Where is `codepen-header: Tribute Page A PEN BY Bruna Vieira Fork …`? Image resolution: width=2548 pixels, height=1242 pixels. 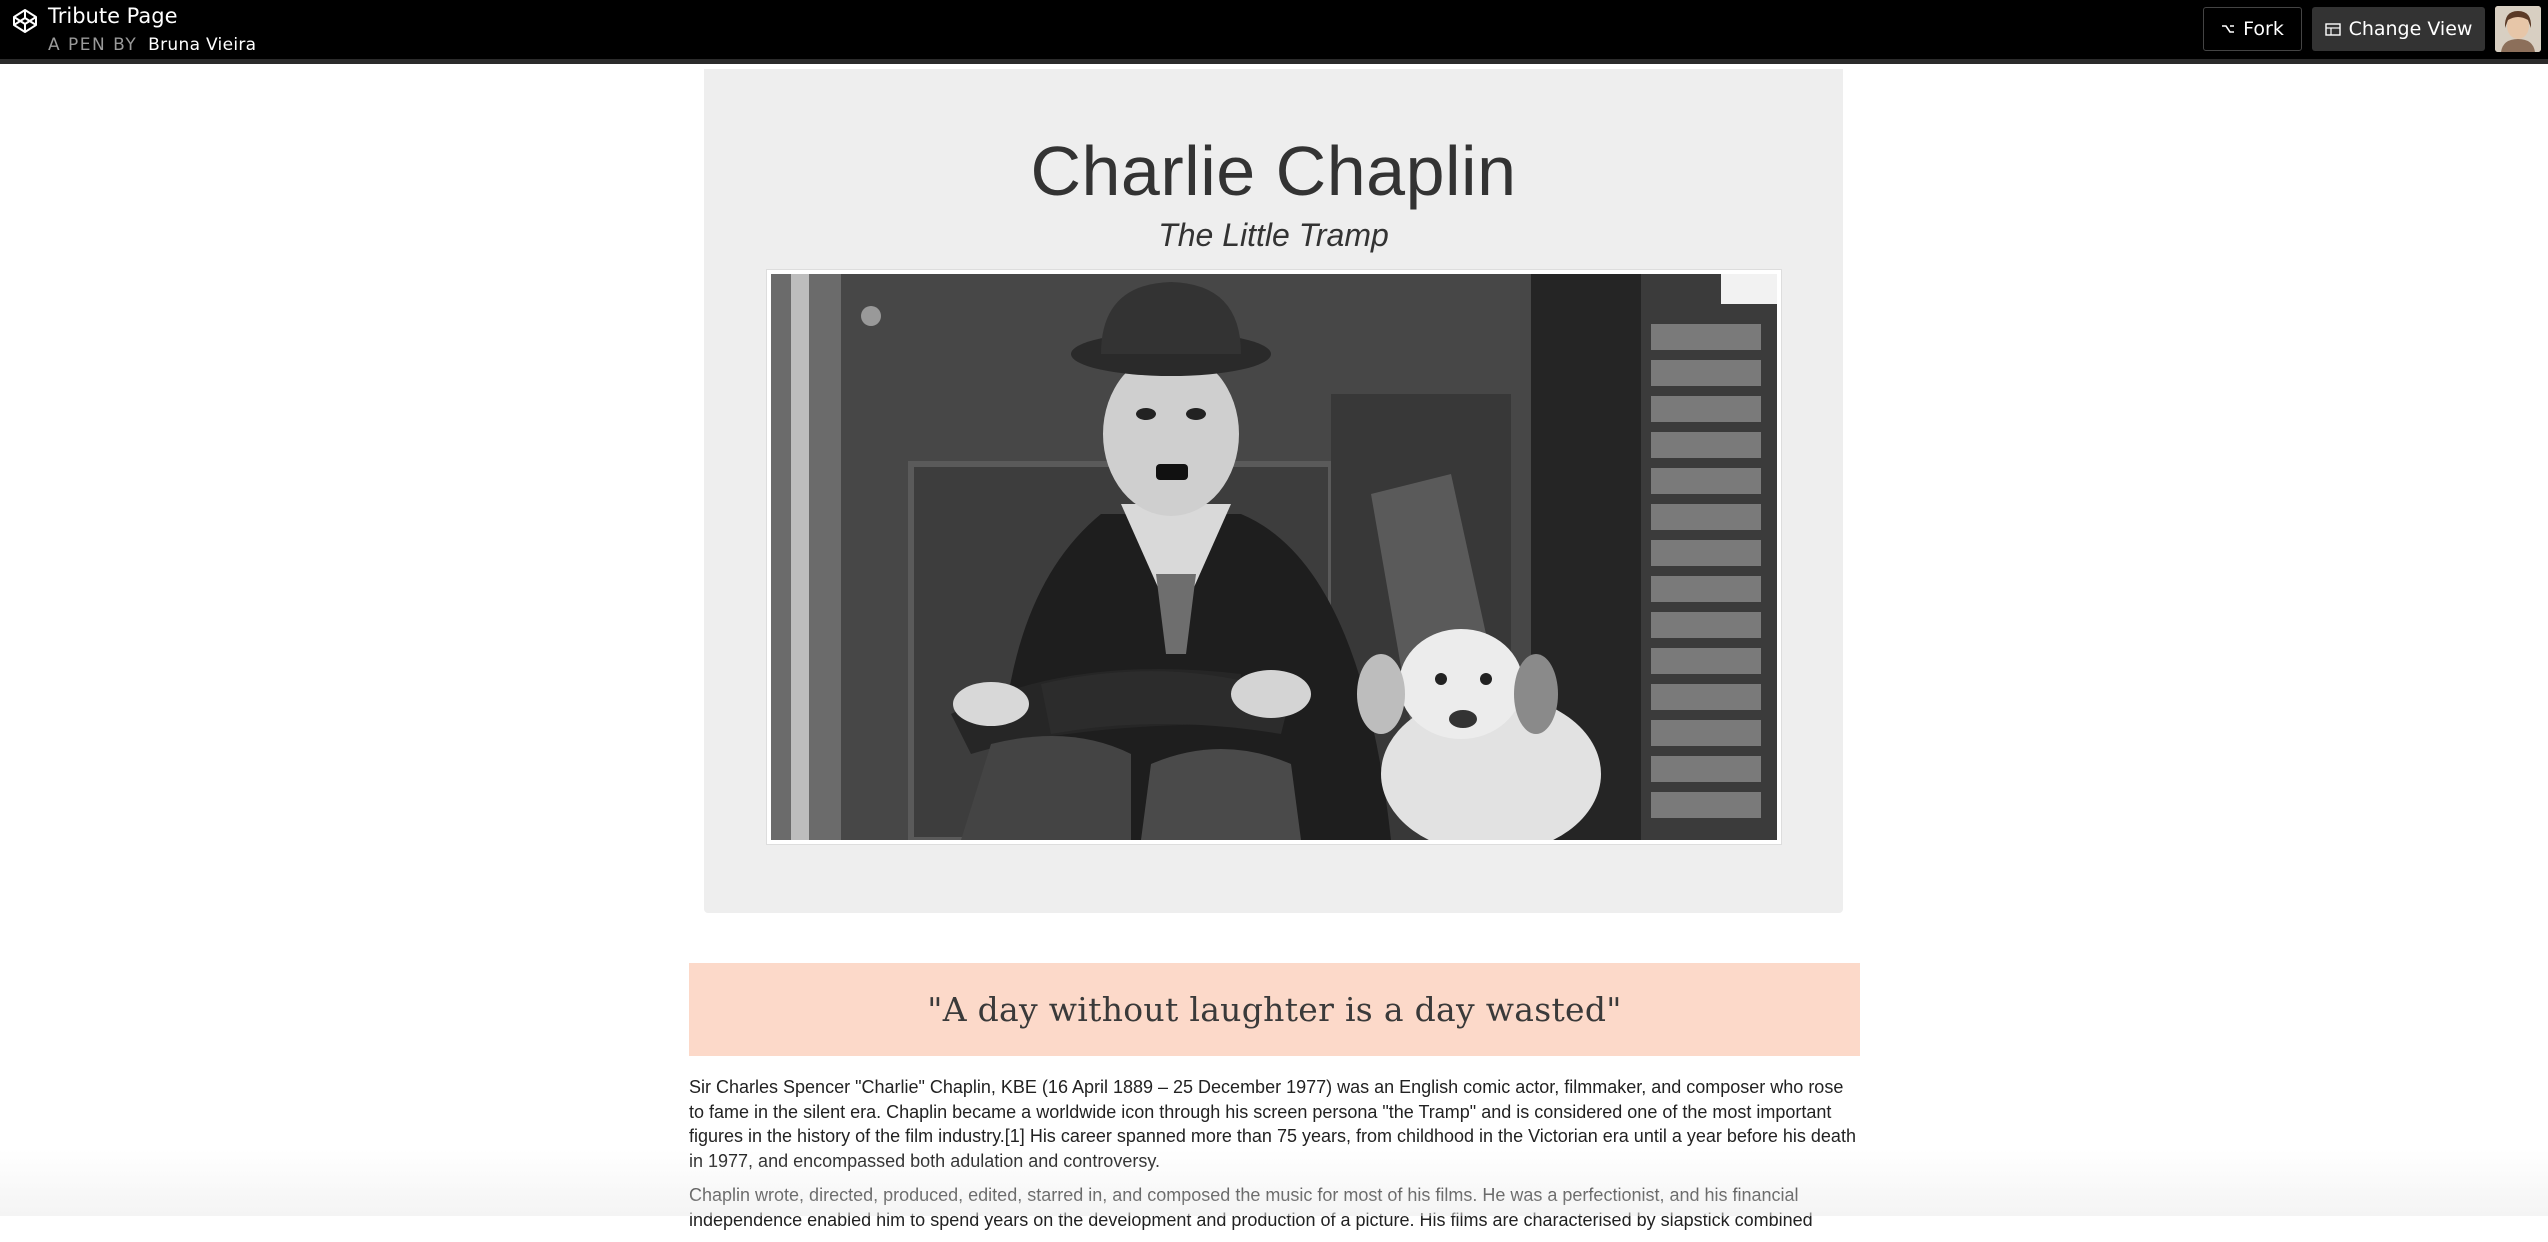 codepen-header: Tribute Page A PEN BY Bruna Vieira Fork … is located at coordinates (1274, 32).